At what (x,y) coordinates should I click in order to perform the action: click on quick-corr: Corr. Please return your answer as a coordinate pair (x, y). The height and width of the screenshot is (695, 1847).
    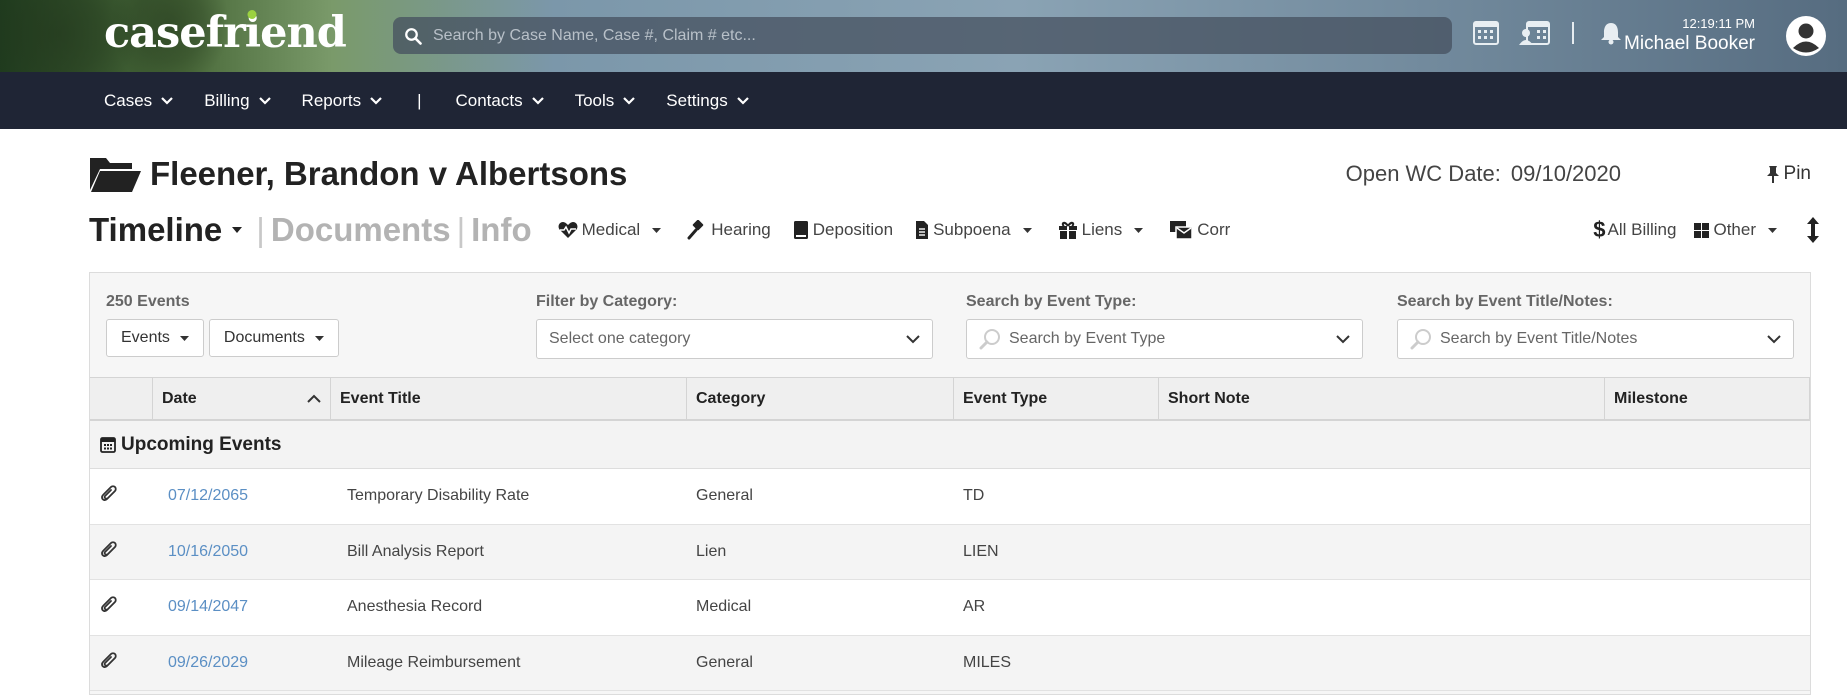
    Looking at the image, I should click on (1199, 230).